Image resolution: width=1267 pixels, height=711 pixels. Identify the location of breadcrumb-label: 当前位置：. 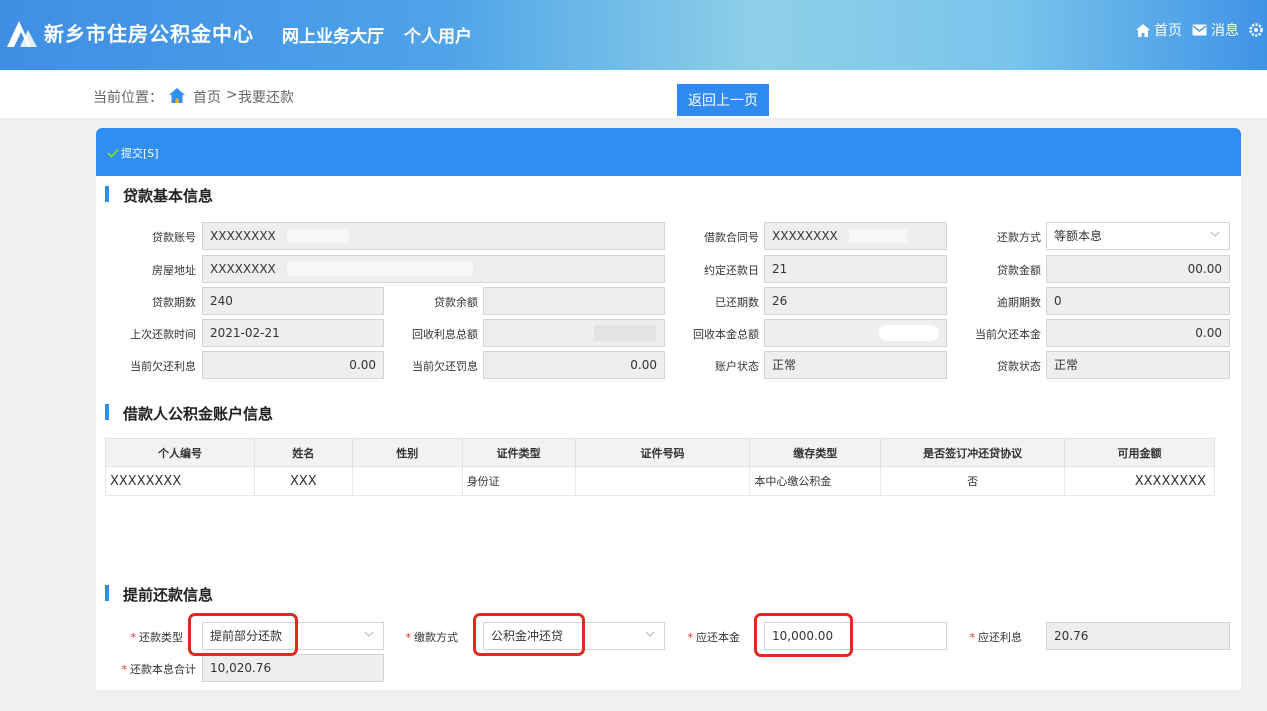
(128, 98).